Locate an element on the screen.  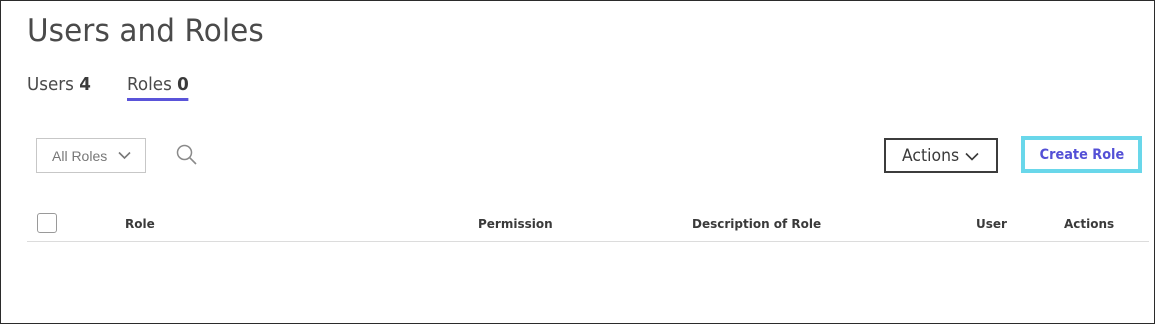
tab-bar: Users 4 Roles 0 is located at coordinates (110, 87).